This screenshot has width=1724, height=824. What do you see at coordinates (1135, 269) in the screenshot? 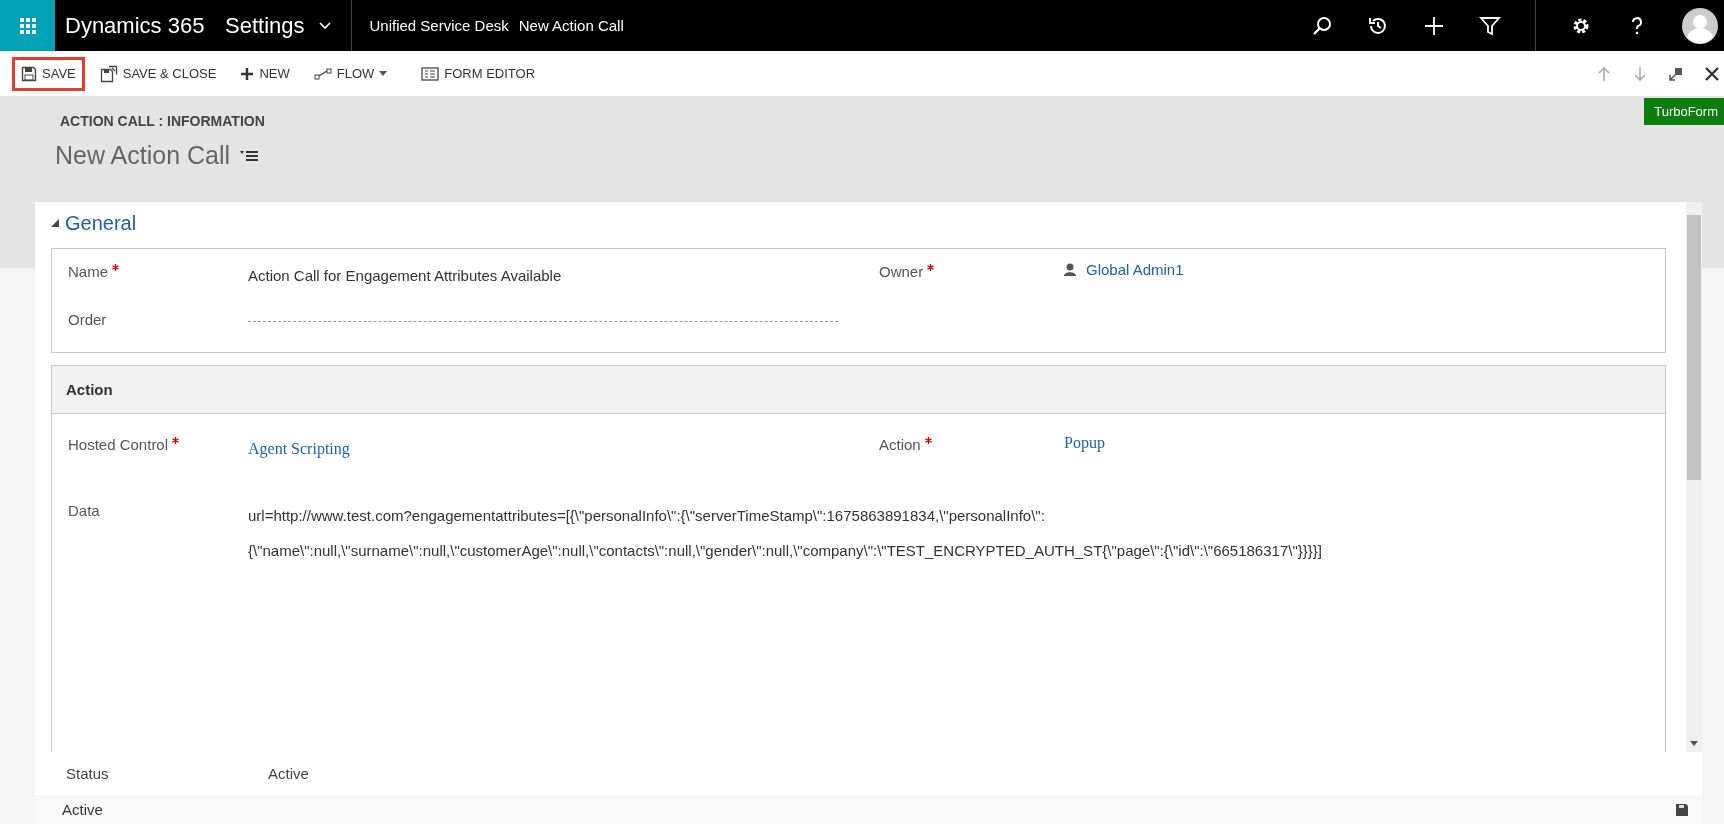
I see `owner-link: Global Admin1` at bounding box center [1135, 269].